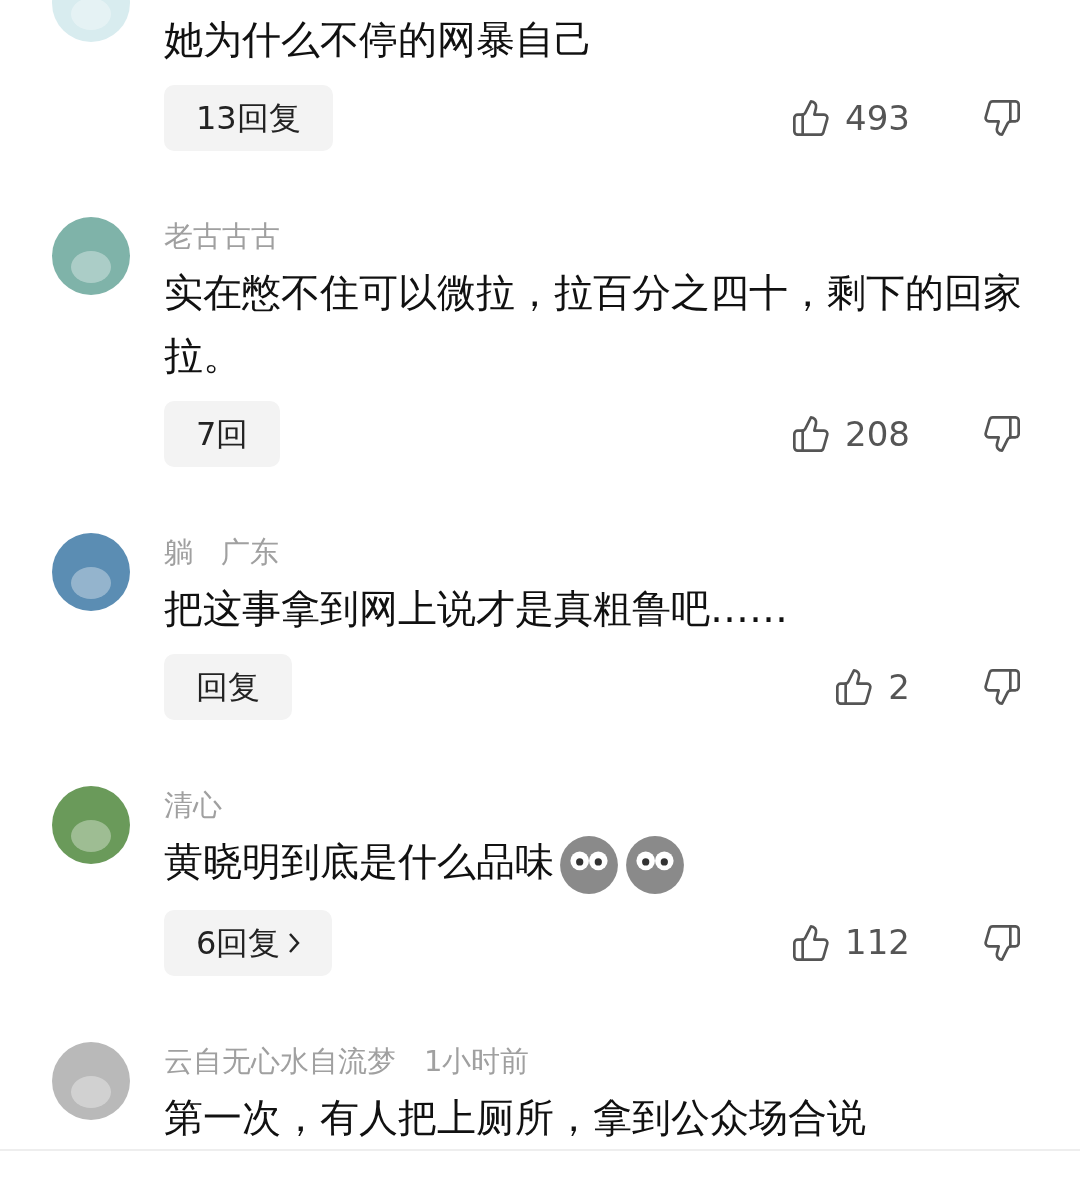 This screenshot has height=1194, width=1080. What do you see at coordinates (850, 118) in the screenshot?
I see `like-button: 493` at bounding box center [850, 118].